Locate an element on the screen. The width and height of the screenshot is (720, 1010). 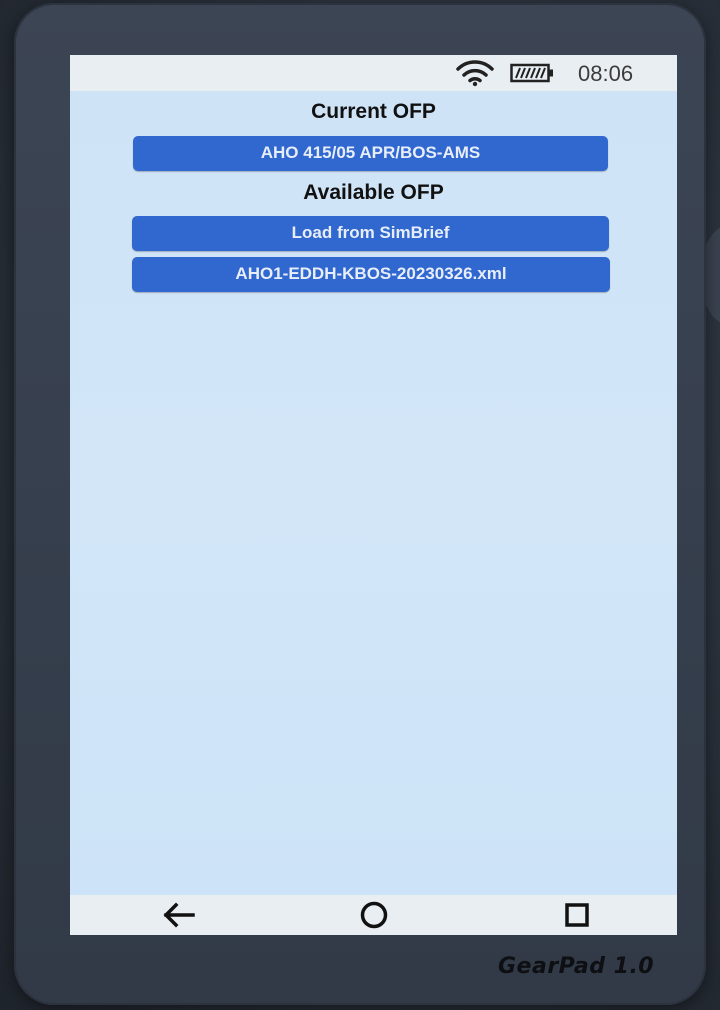
ofp-file-button: AHO1-EDDH-KBOS-20230326.xml is located at coordinates (371, 274).